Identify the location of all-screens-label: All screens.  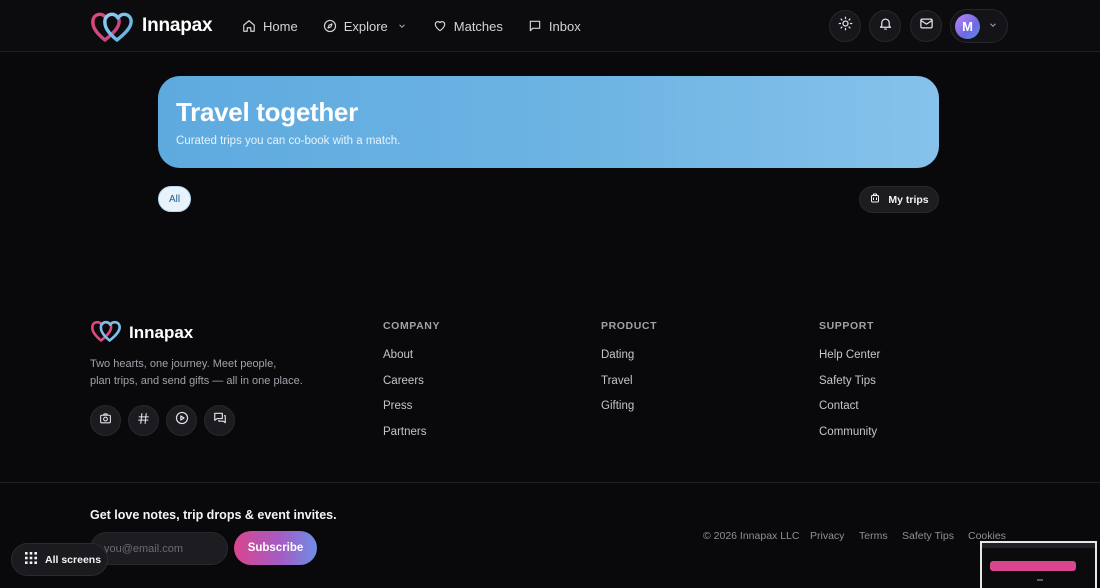
(73, 559).